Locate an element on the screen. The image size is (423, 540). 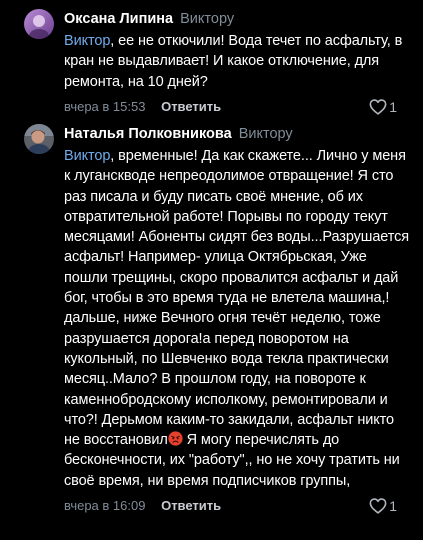
author-name: Наталья Полковникова is located at coordinates (148, 134).